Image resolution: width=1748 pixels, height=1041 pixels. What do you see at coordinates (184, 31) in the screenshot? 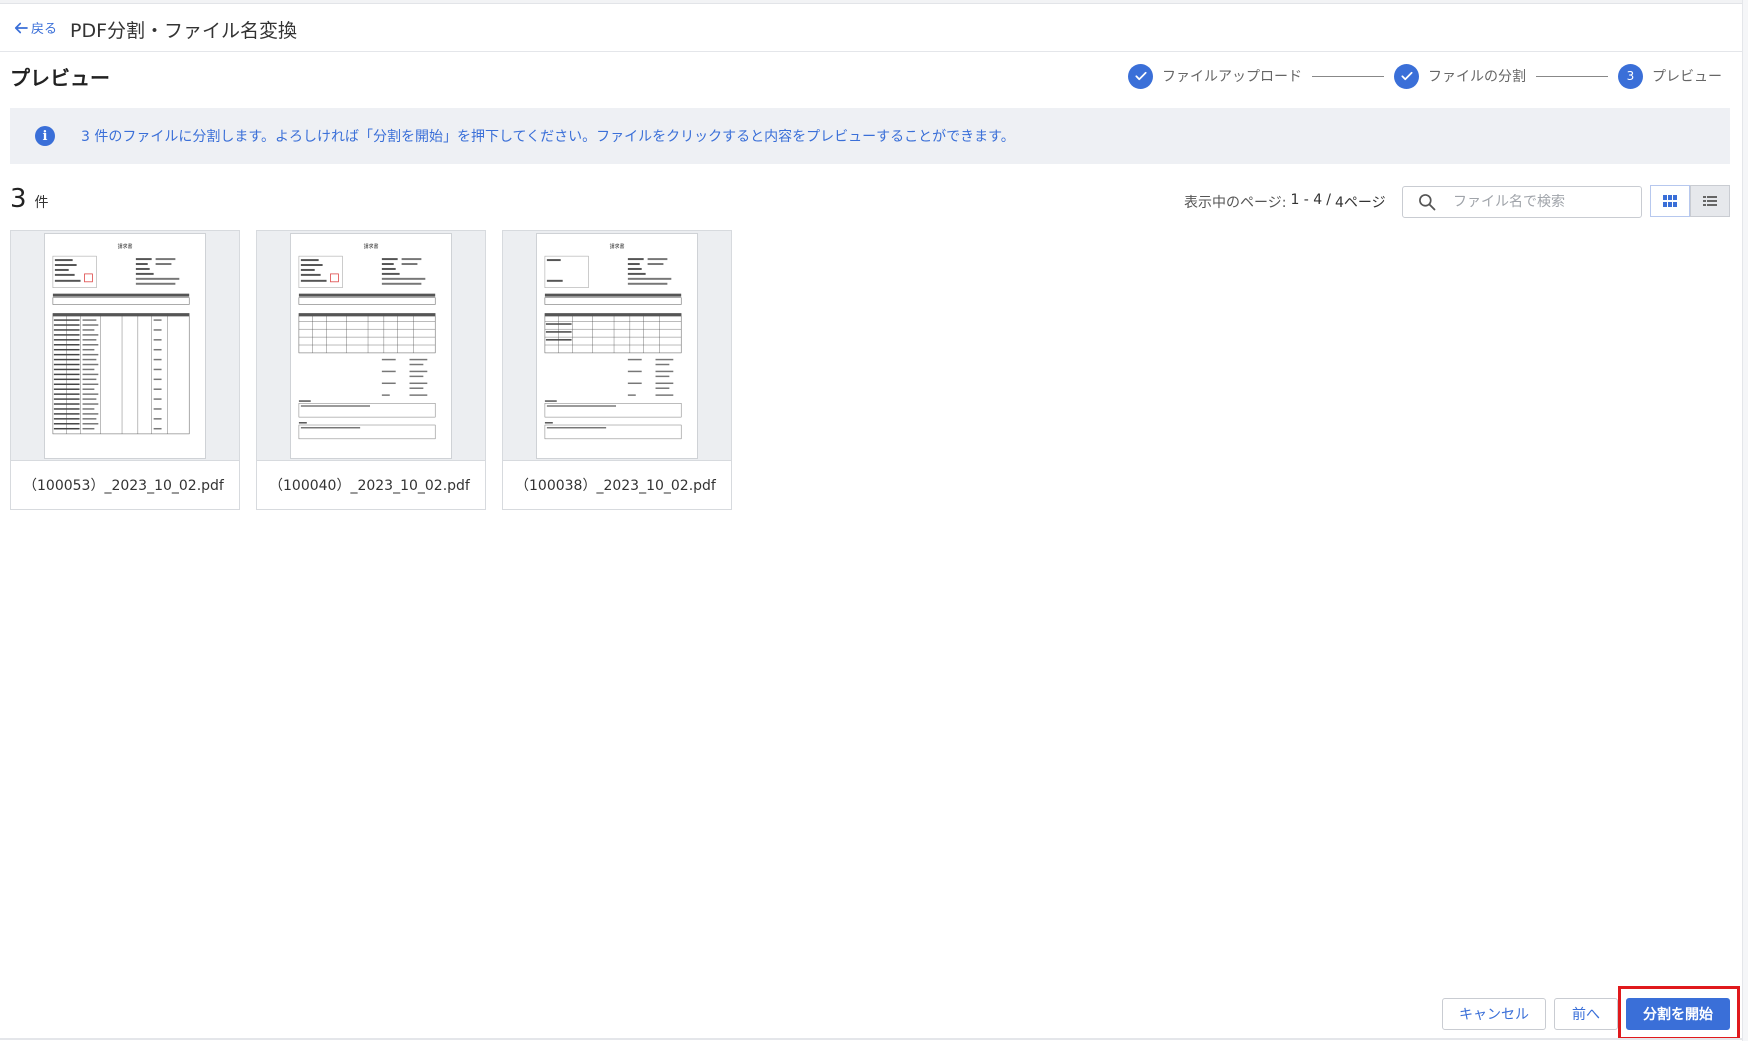
I see `app-title: PDF分割・ファイル名変換` at bounding box center [184, 31].